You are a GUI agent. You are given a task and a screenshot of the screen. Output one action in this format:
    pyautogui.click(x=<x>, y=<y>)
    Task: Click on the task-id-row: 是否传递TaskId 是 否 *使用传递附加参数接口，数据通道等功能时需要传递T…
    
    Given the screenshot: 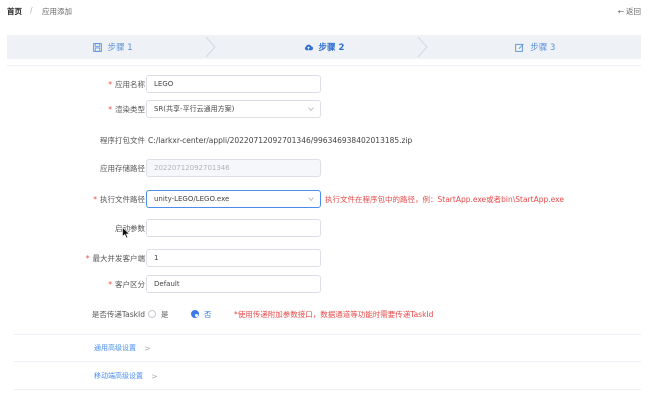 What is the action you would take?
    pyautogui.click(x=324, y=314)
    